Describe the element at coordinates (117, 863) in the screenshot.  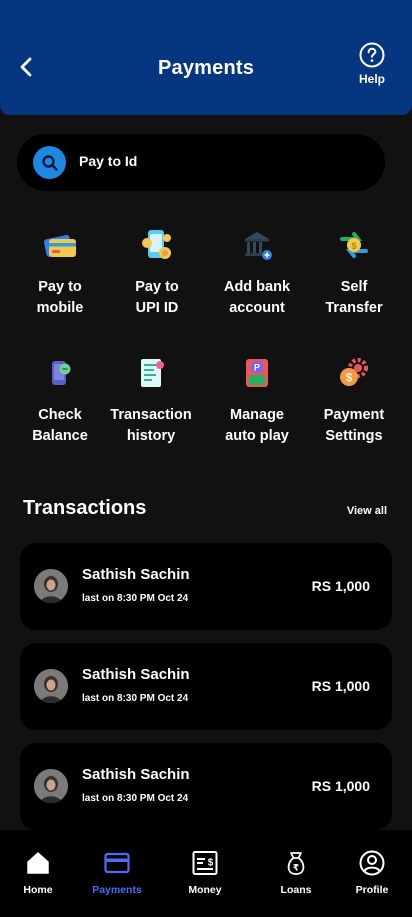
I see `card-icon` at that location.